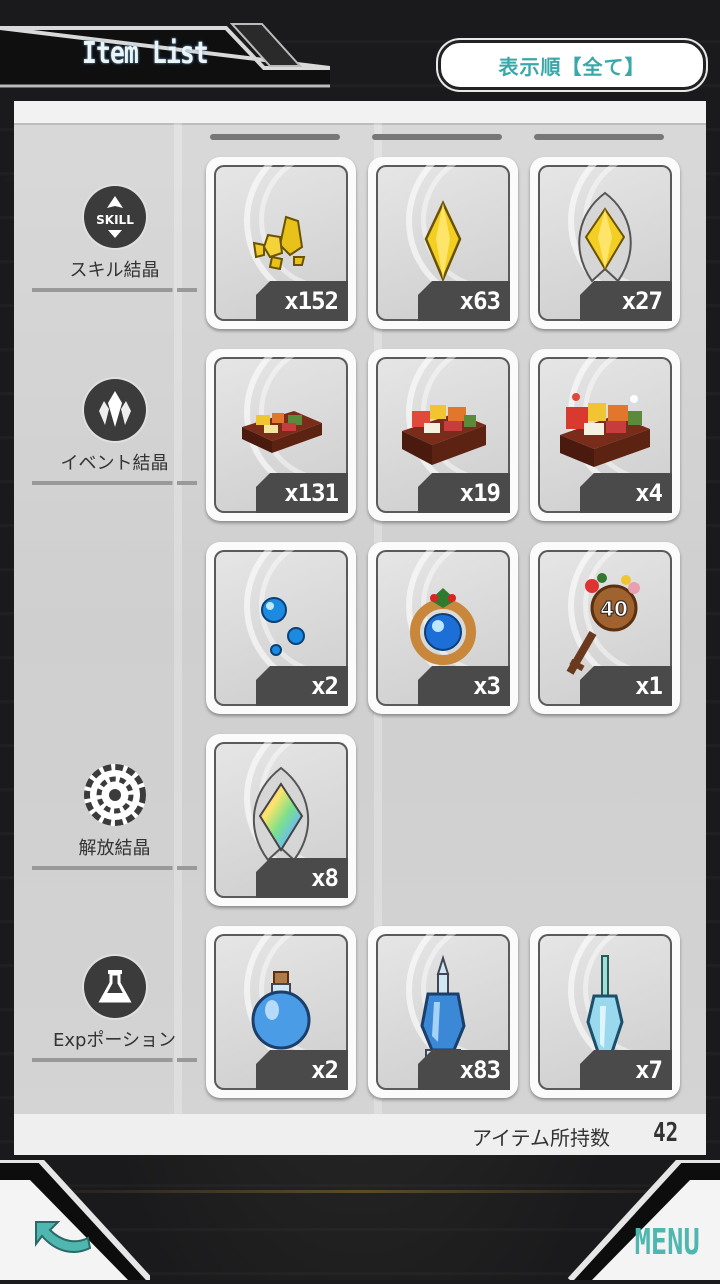 The image size is (720, 1284). I want to click on sort-order-button: 表示順【全て】, so click(572, 65).